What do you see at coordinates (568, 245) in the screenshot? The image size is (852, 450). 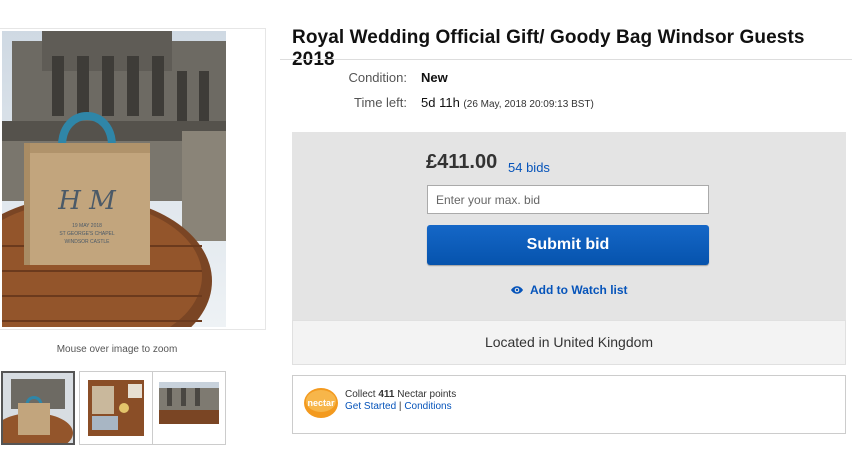 I see `submit-bid-button: Submit bid` at bounding box center [568, 245].